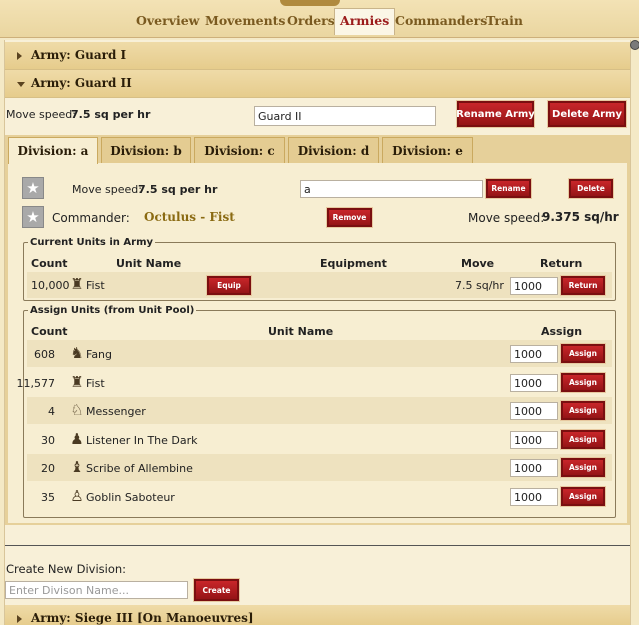 This screenshot has height=625, width=639. What do you see at coordinates (66, 569) in the screenshot?
I see `create-division-label: Create New Division:` at bounding box center [66, 569].